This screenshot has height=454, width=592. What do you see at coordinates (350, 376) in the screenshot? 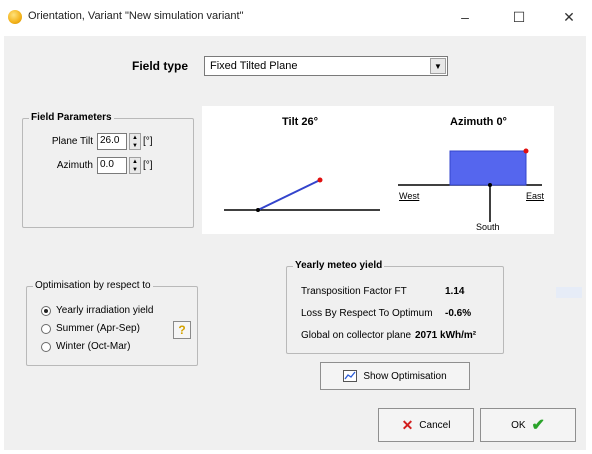
I see `chart-icon` at bounding box center [350, 376].